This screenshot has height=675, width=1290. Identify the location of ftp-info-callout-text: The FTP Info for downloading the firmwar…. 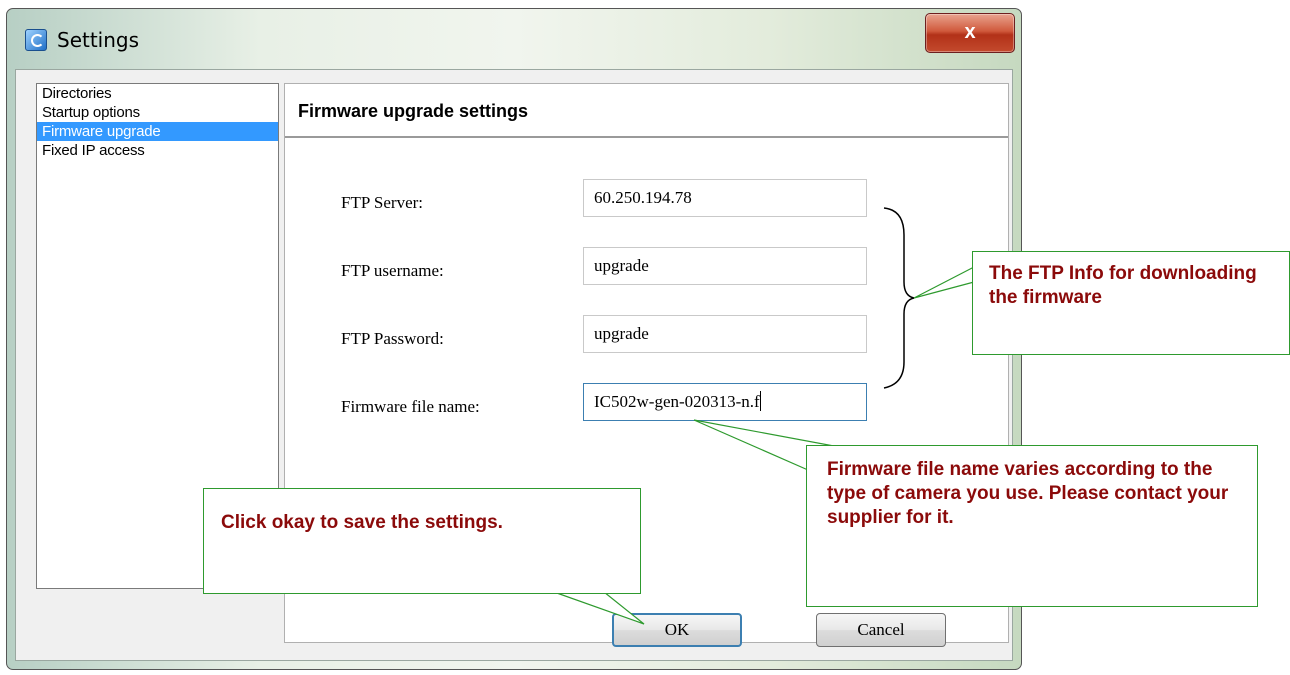
(1123, 285).